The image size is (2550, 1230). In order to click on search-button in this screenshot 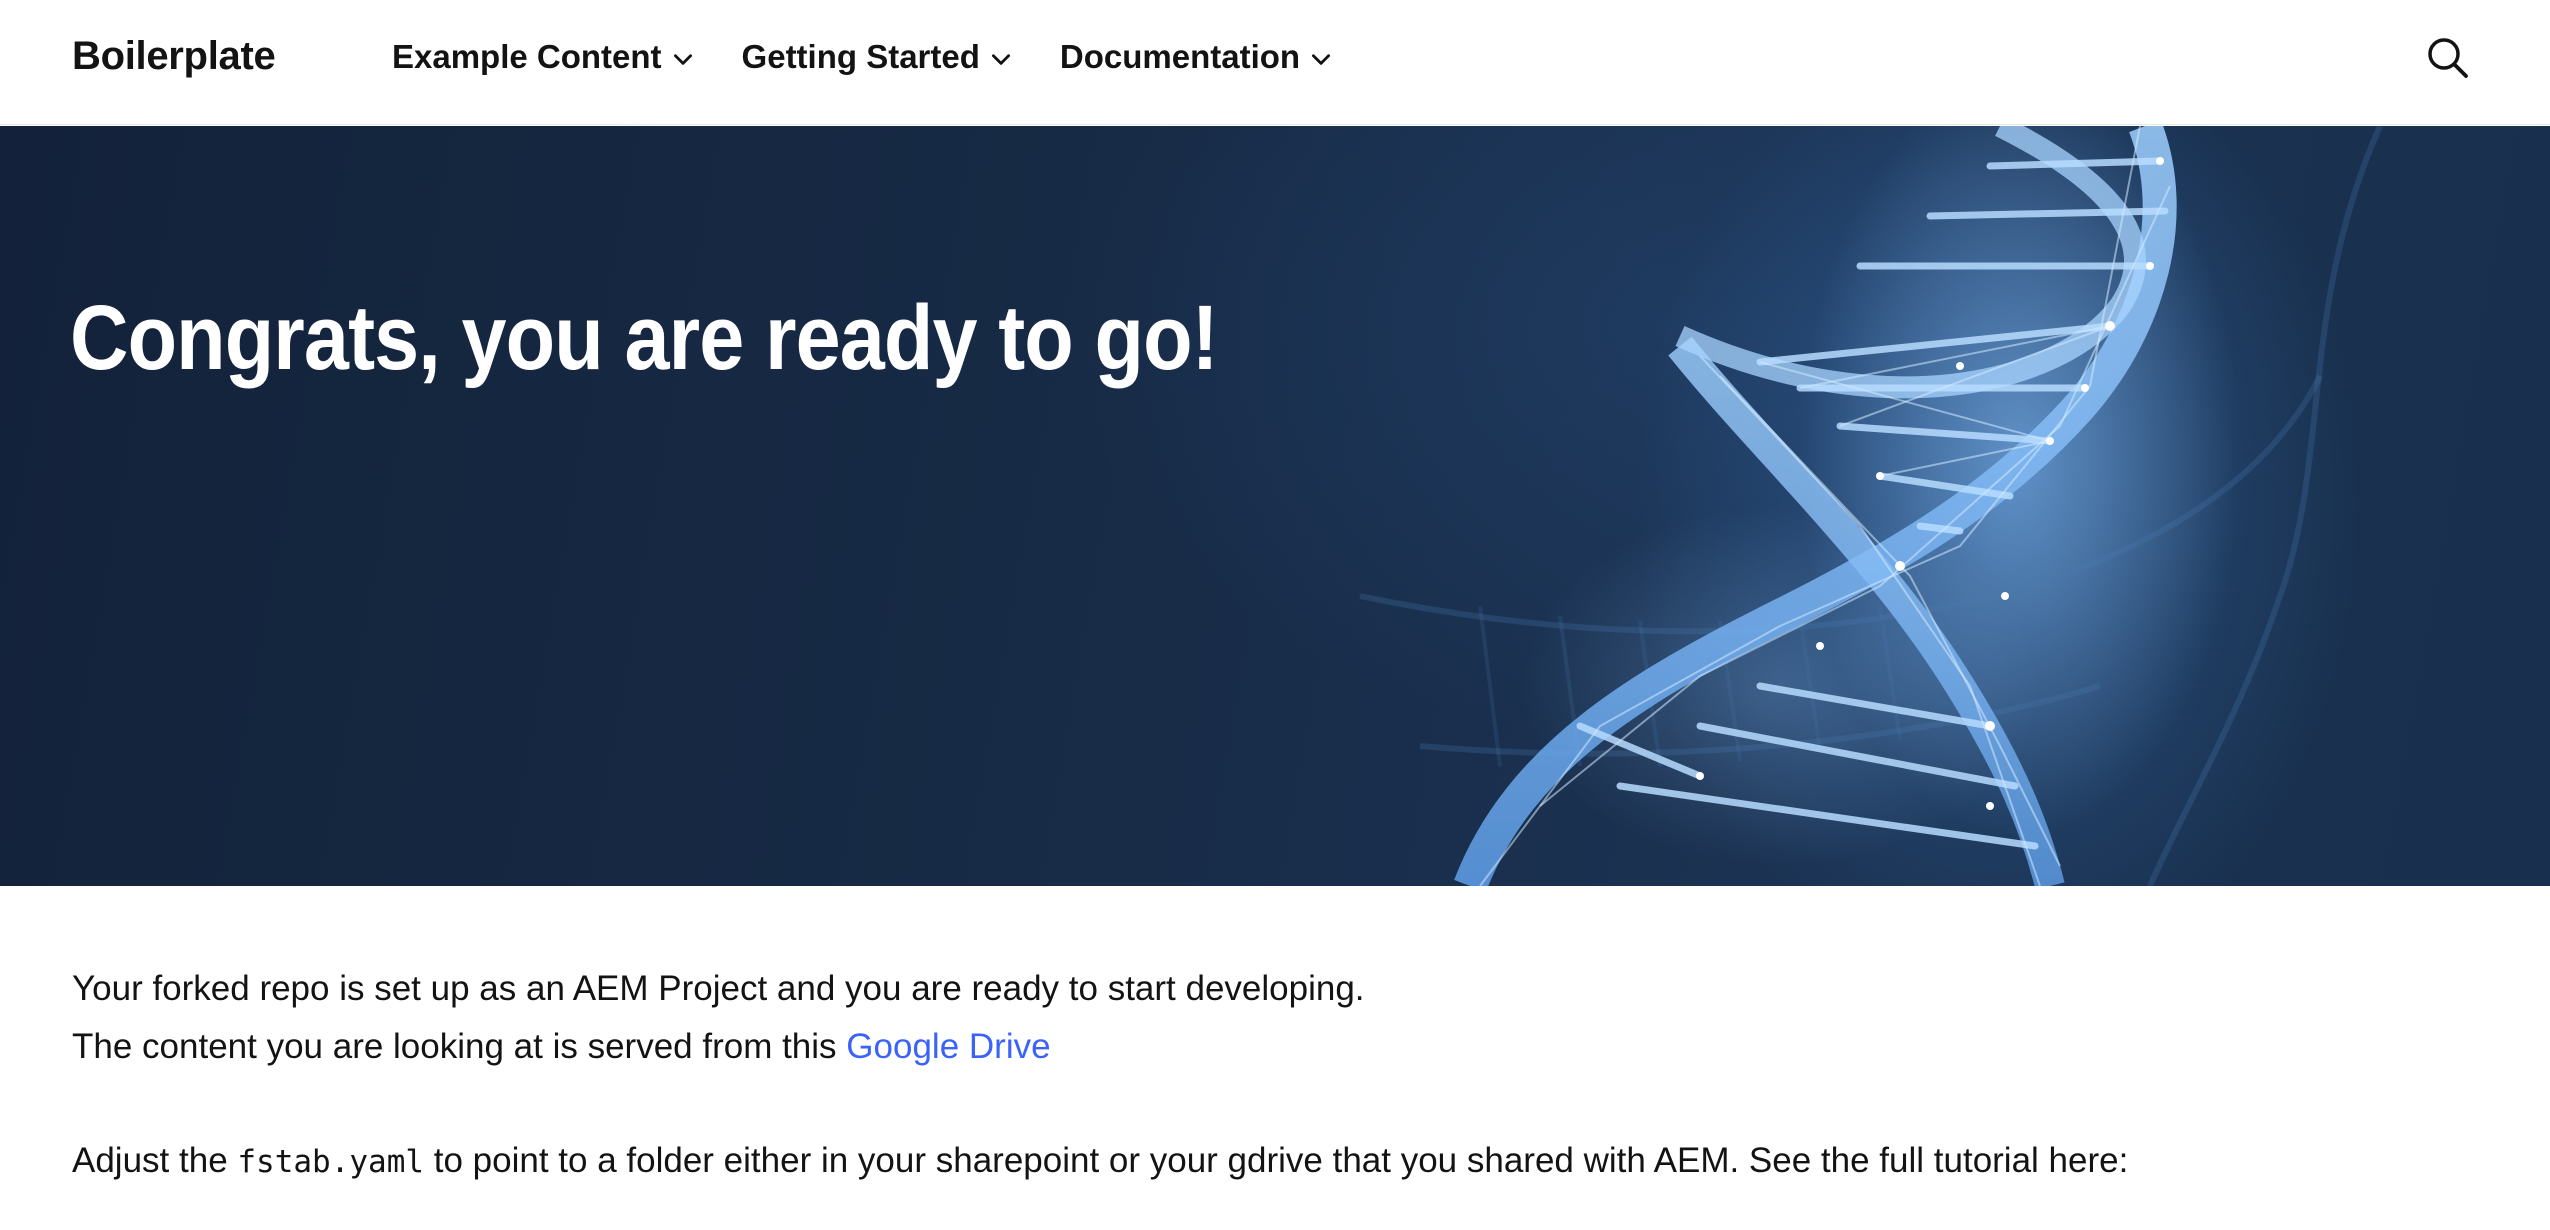, I will do `click(2448, 58)`.